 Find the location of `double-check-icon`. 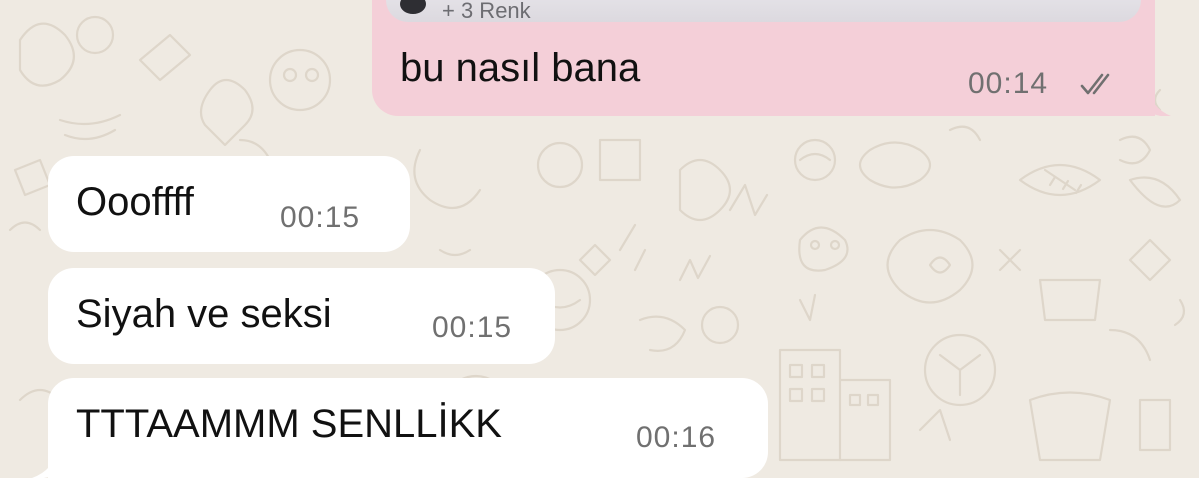

double-check-icon is located at coordinates (1095, 84).